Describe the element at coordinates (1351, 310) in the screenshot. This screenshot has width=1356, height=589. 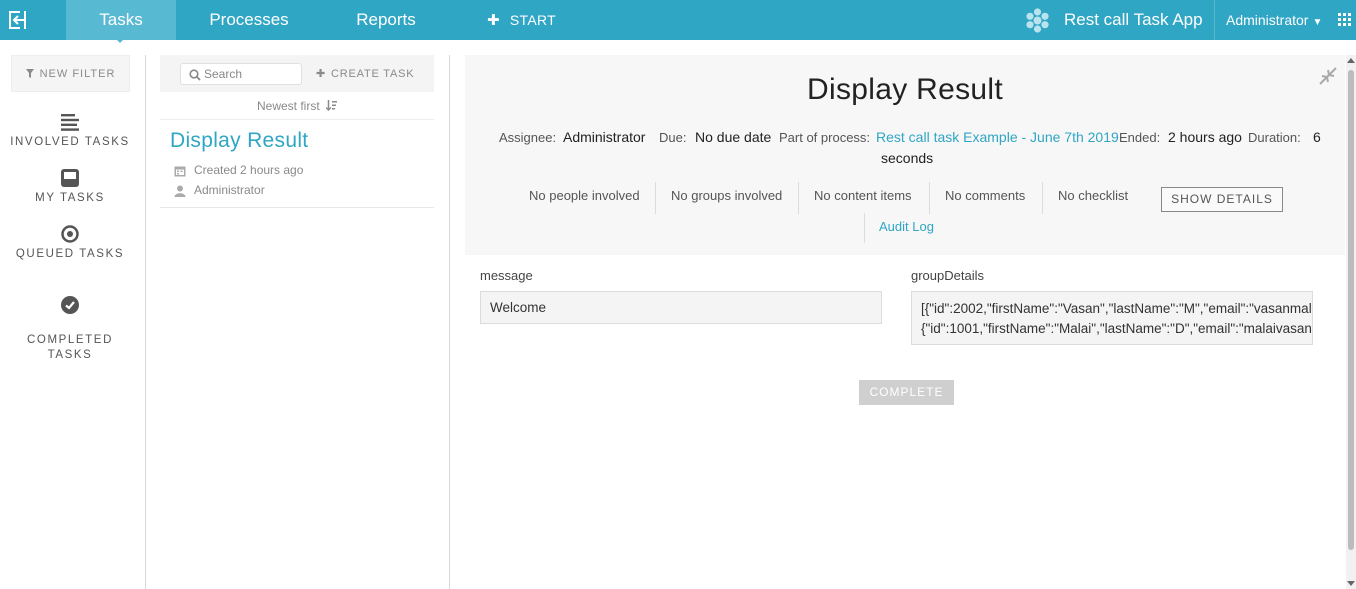
I see `scroll-thumb` at that location.